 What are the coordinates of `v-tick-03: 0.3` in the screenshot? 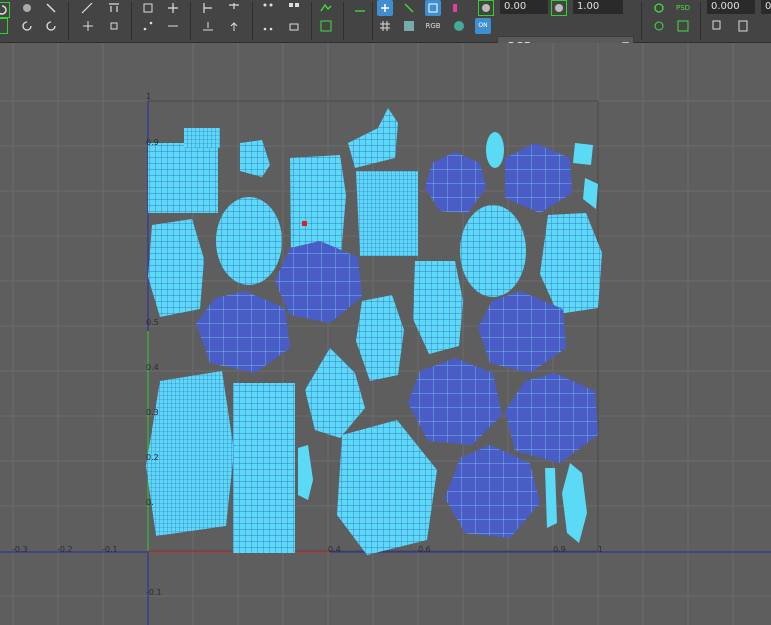 It's located at (152, 412).